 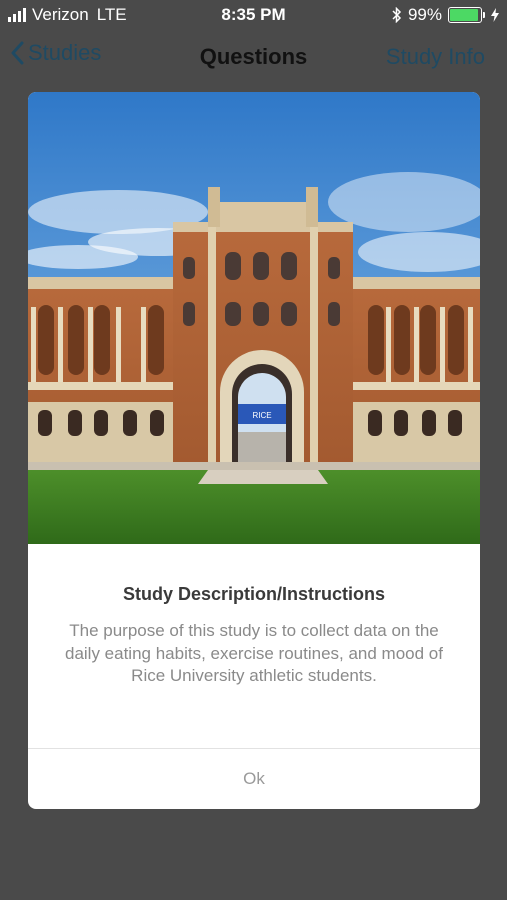 What do you see at coordinates (261, 415) in the screenshot?
I see `arch-banner: RICE` at bounding box center [261, 415].